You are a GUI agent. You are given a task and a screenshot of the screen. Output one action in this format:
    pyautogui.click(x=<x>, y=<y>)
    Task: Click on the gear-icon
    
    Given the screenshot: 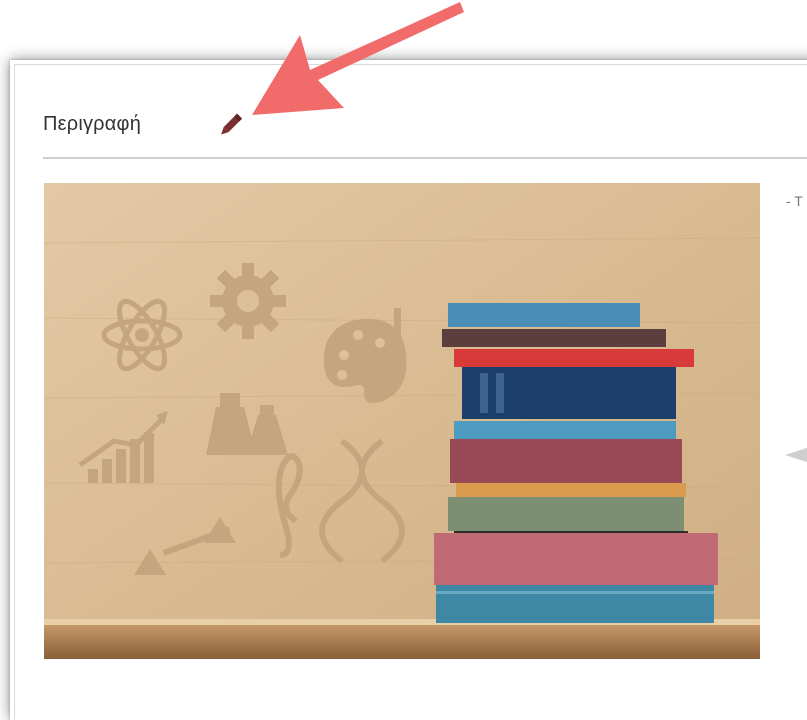 What is the action you would take?
    pyautogui.click(x=248, y=301)
    